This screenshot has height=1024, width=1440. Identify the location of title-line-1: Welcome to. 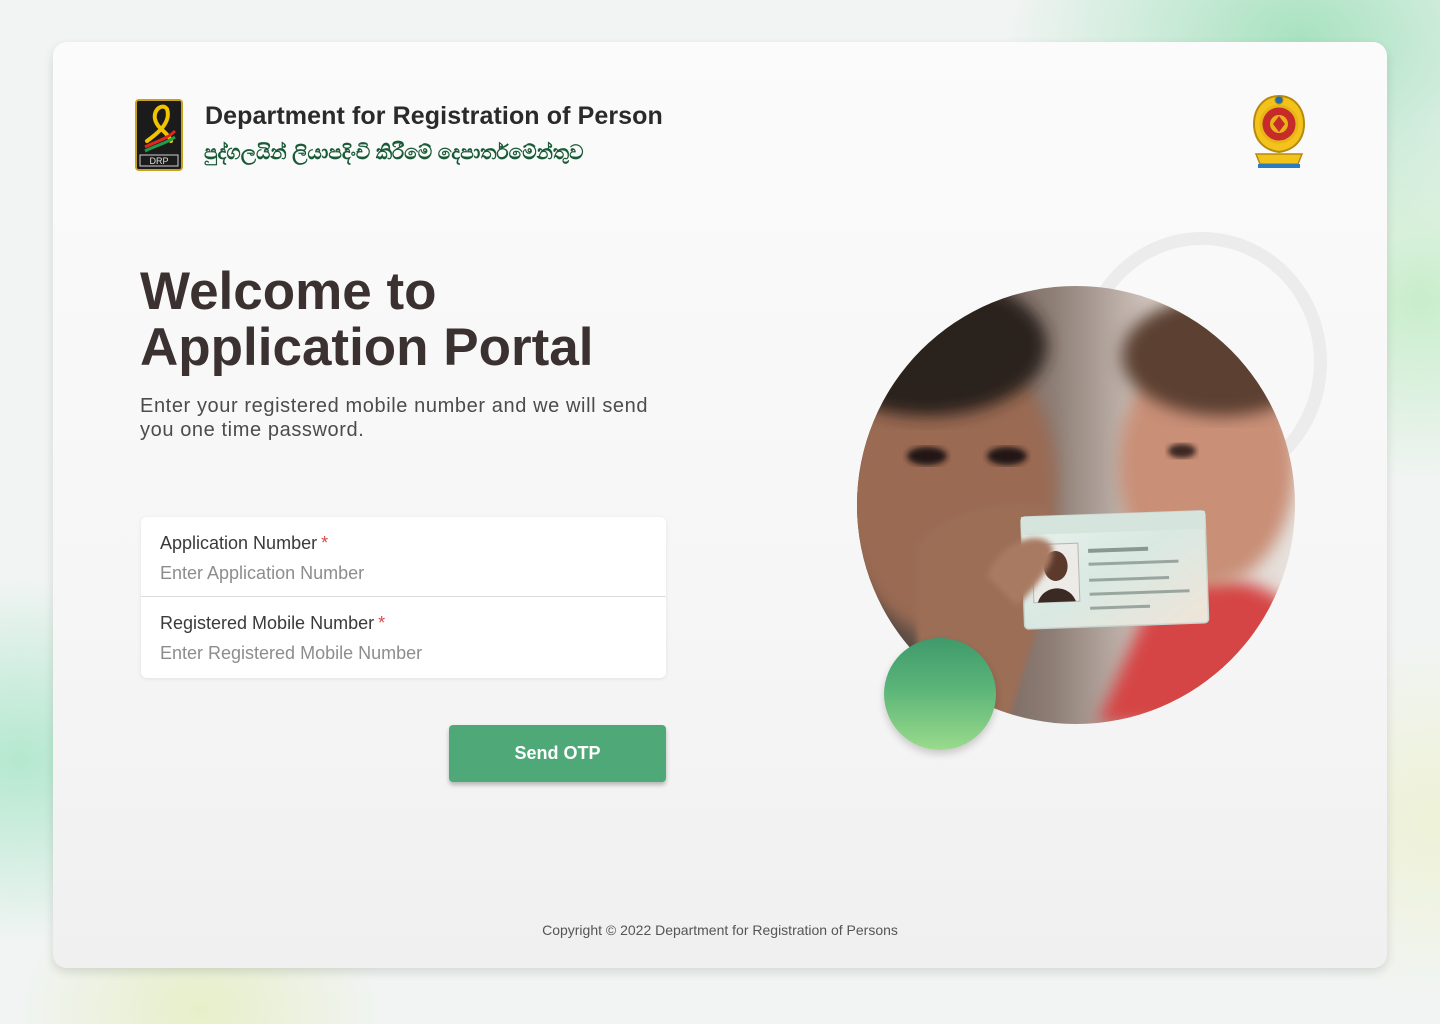
(288, 291).